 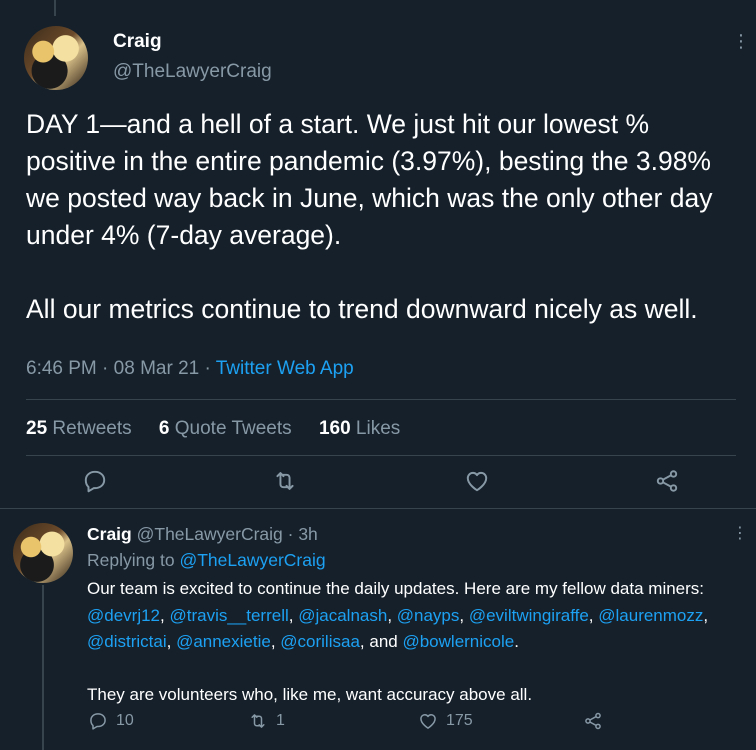 I want to click on quote-tweets-stat: 6 Quote Tweets, so click(x=225, y=428).